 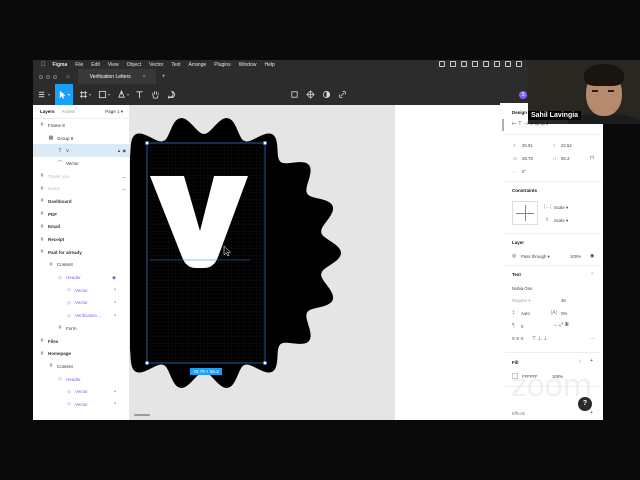 I want to click on panel-scrollbar, so click(x=503, y=125).